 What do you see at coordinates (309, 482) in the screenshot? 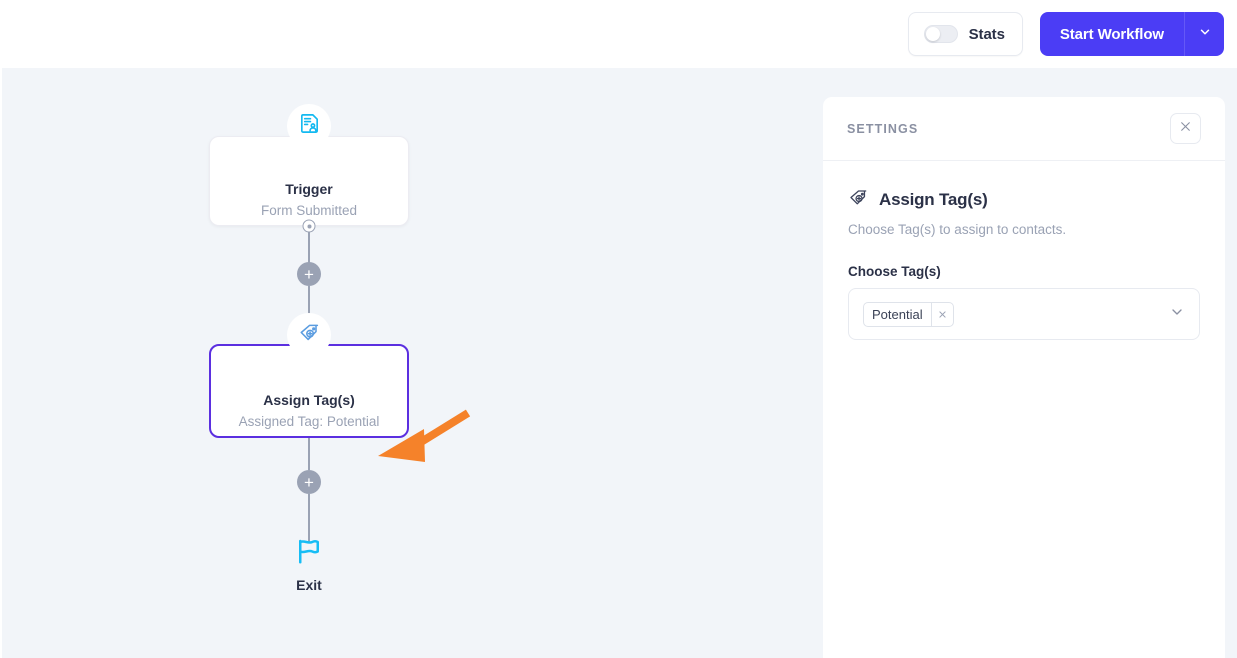
I see `add-step-button-2: +` at bounding box center [309, 482].